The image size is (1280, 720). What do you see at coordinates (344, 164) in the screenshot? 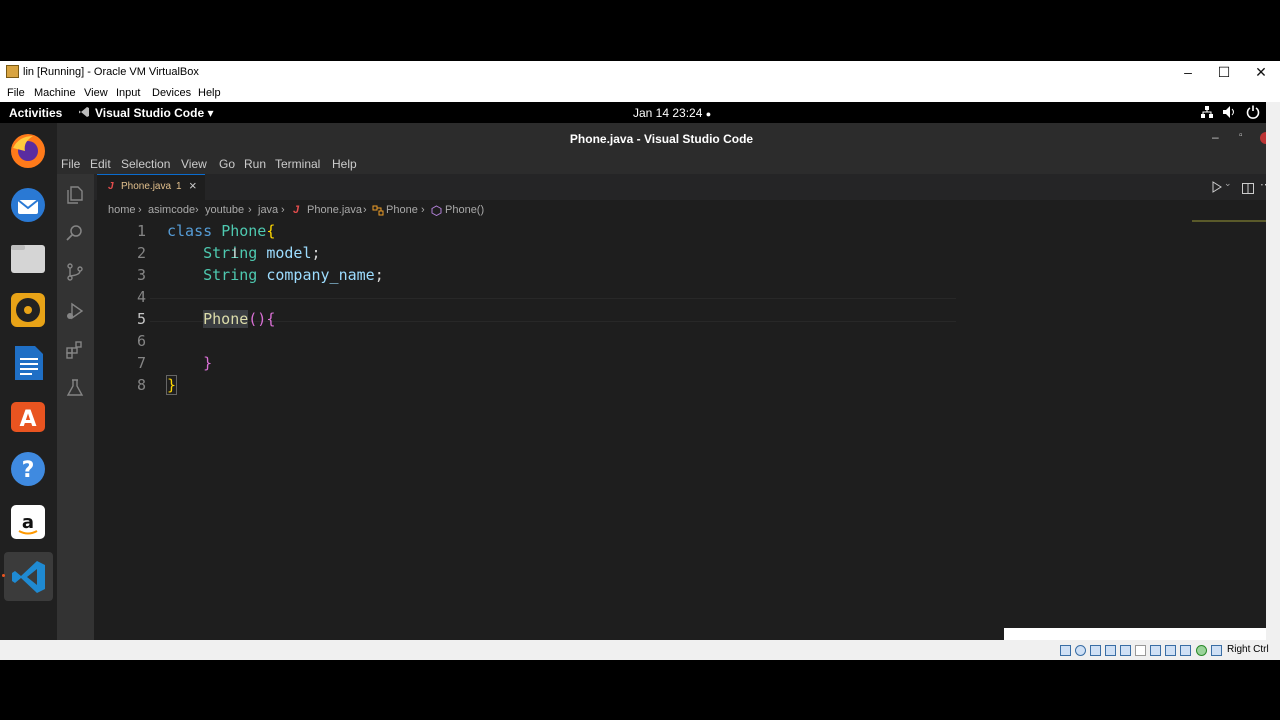
I see `menu-help: Help` at bounding box center [344, 164].